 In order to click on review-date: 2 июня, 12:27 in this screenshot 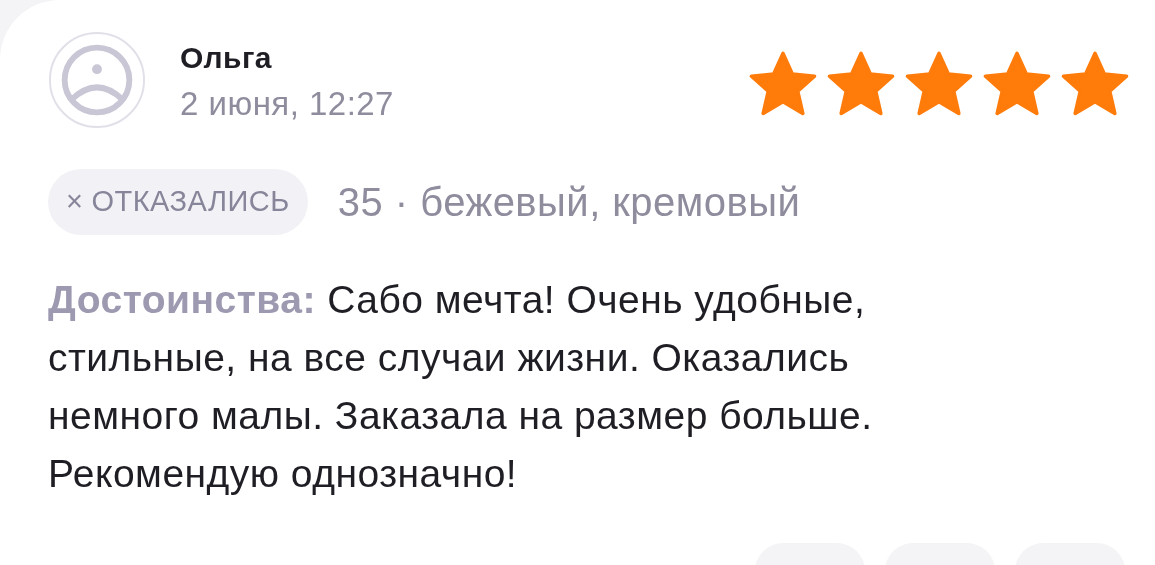, I will do `click(287, 104)`.